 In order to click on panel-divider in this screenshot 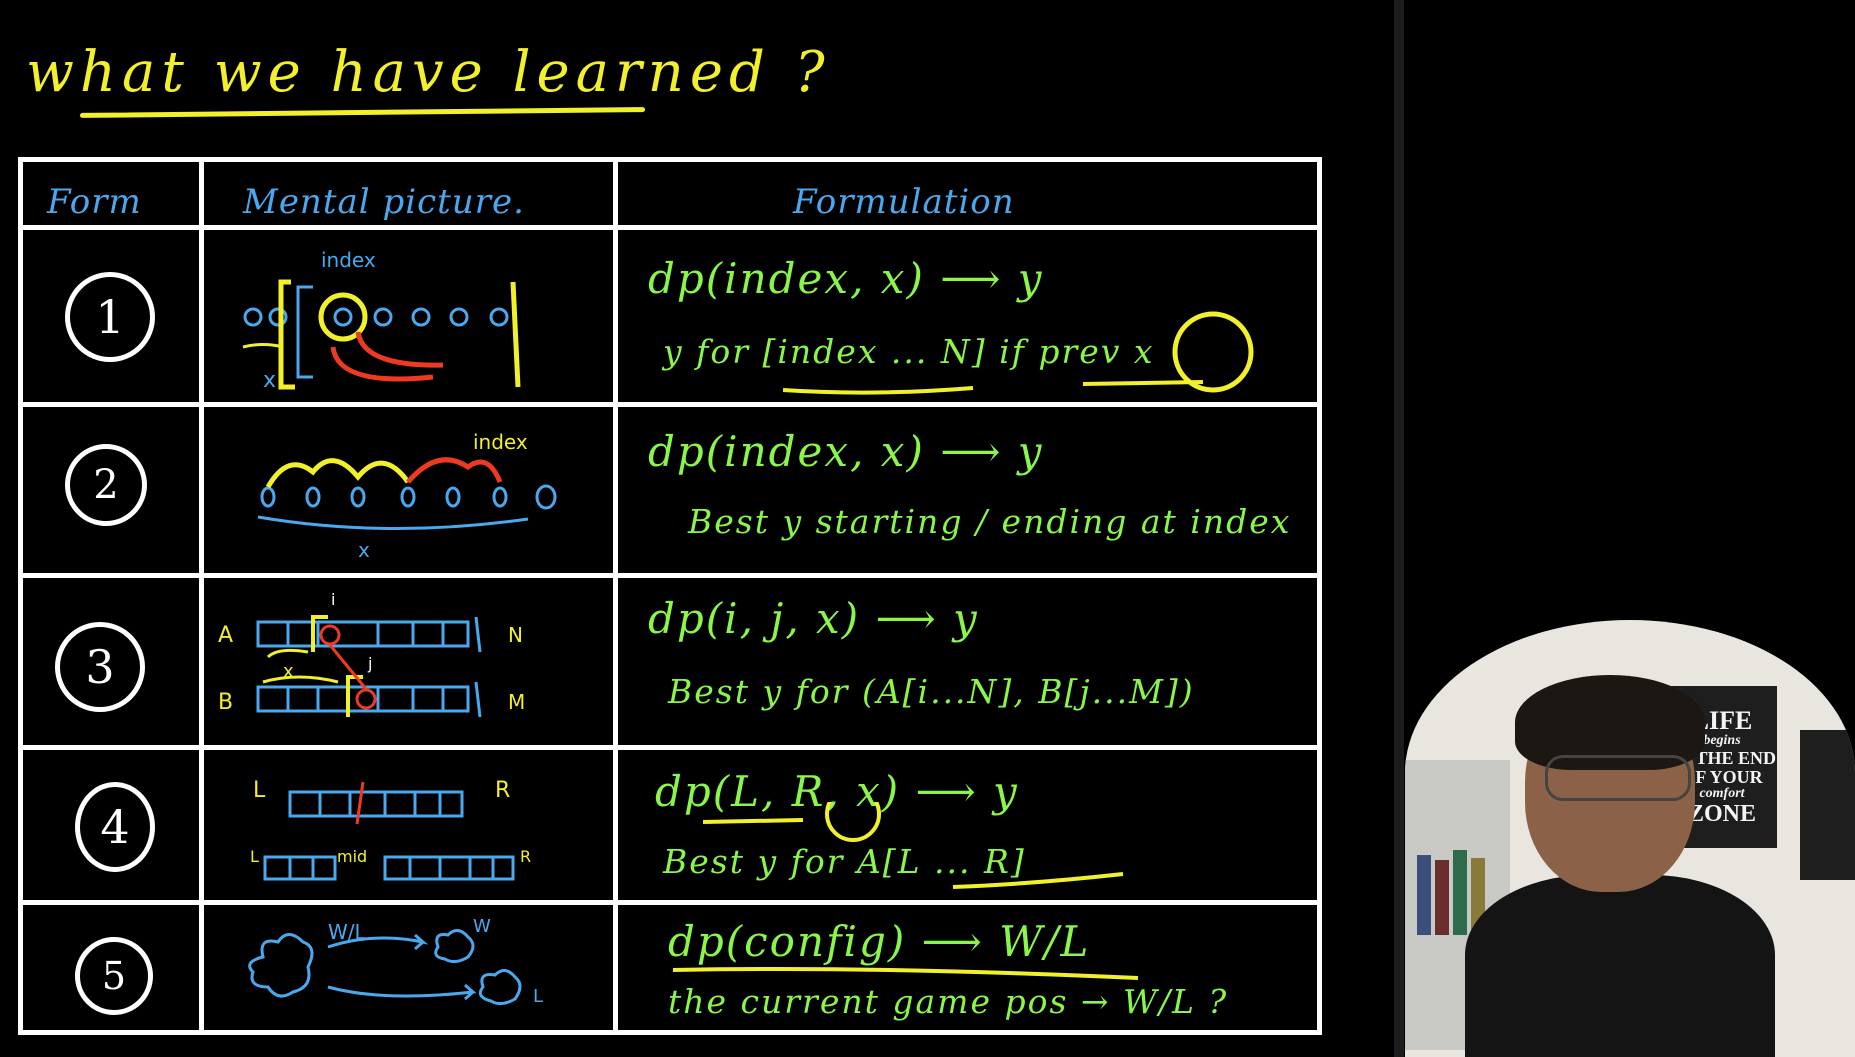, I will do `click(1399, 528)`.